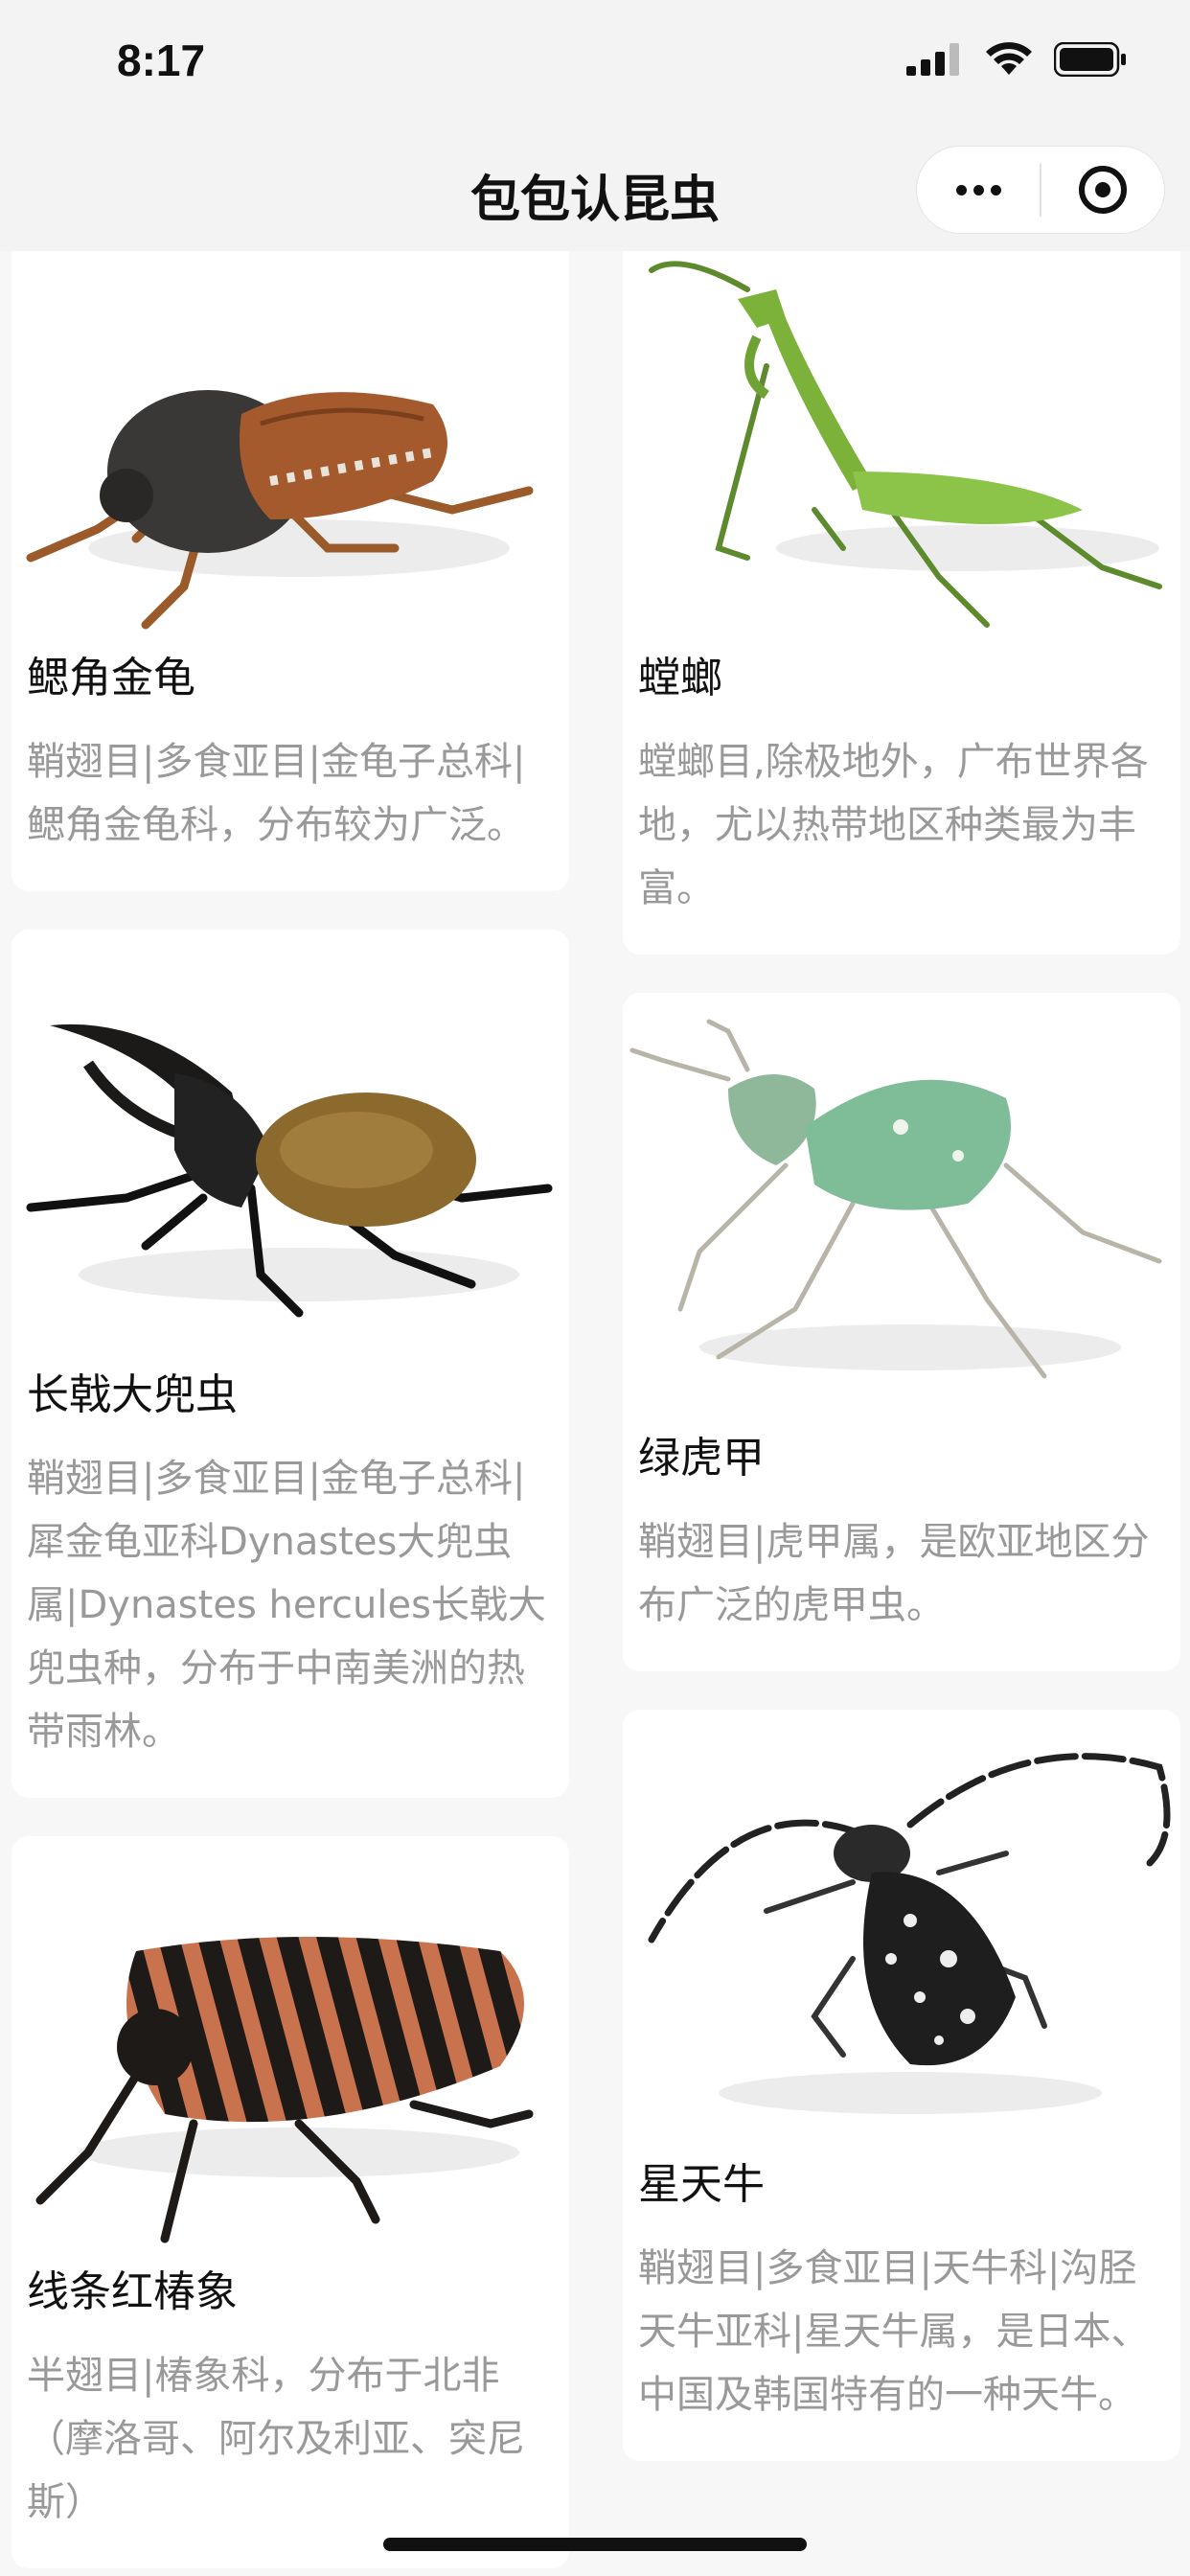 This screenshot has width=1190, height=2576. I want to click on more-button, so click(979, 190).